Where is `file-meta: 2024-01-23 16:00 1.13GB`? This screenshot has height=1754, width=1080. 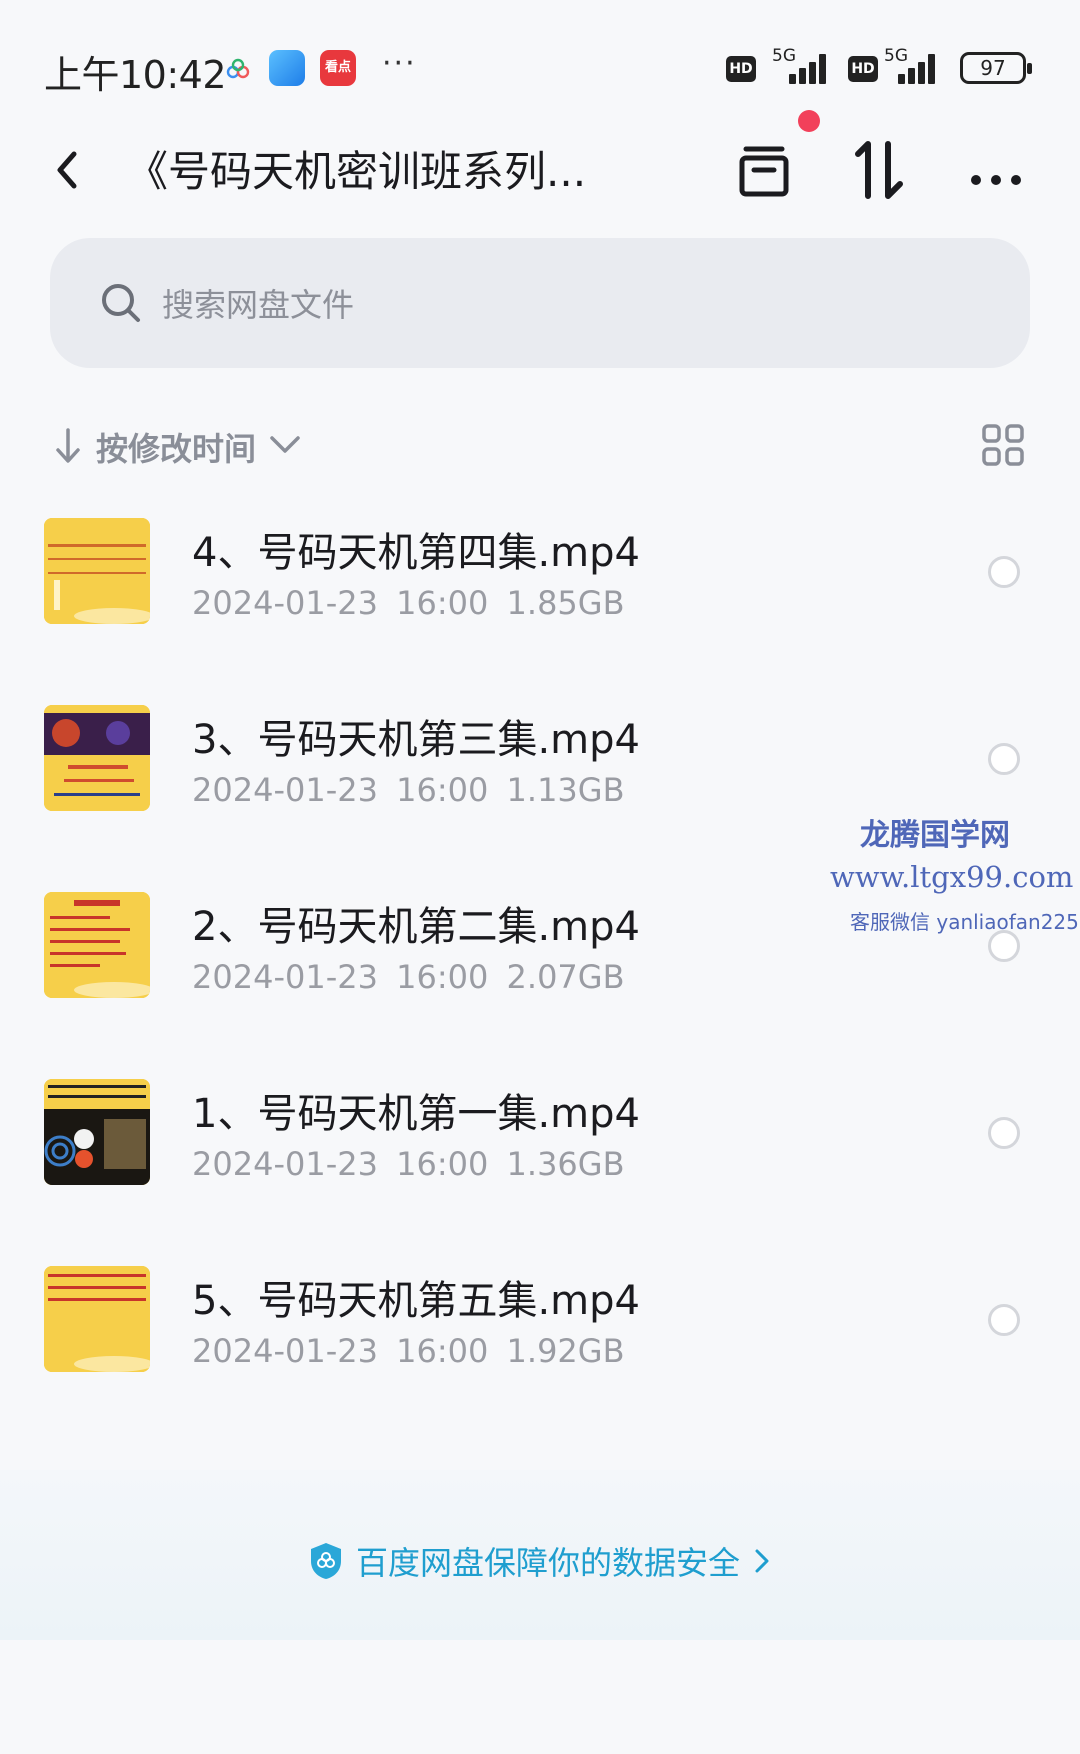
file-meta: 2024-01-23 16:00 1.13GB is located at coordinates (408, 790).